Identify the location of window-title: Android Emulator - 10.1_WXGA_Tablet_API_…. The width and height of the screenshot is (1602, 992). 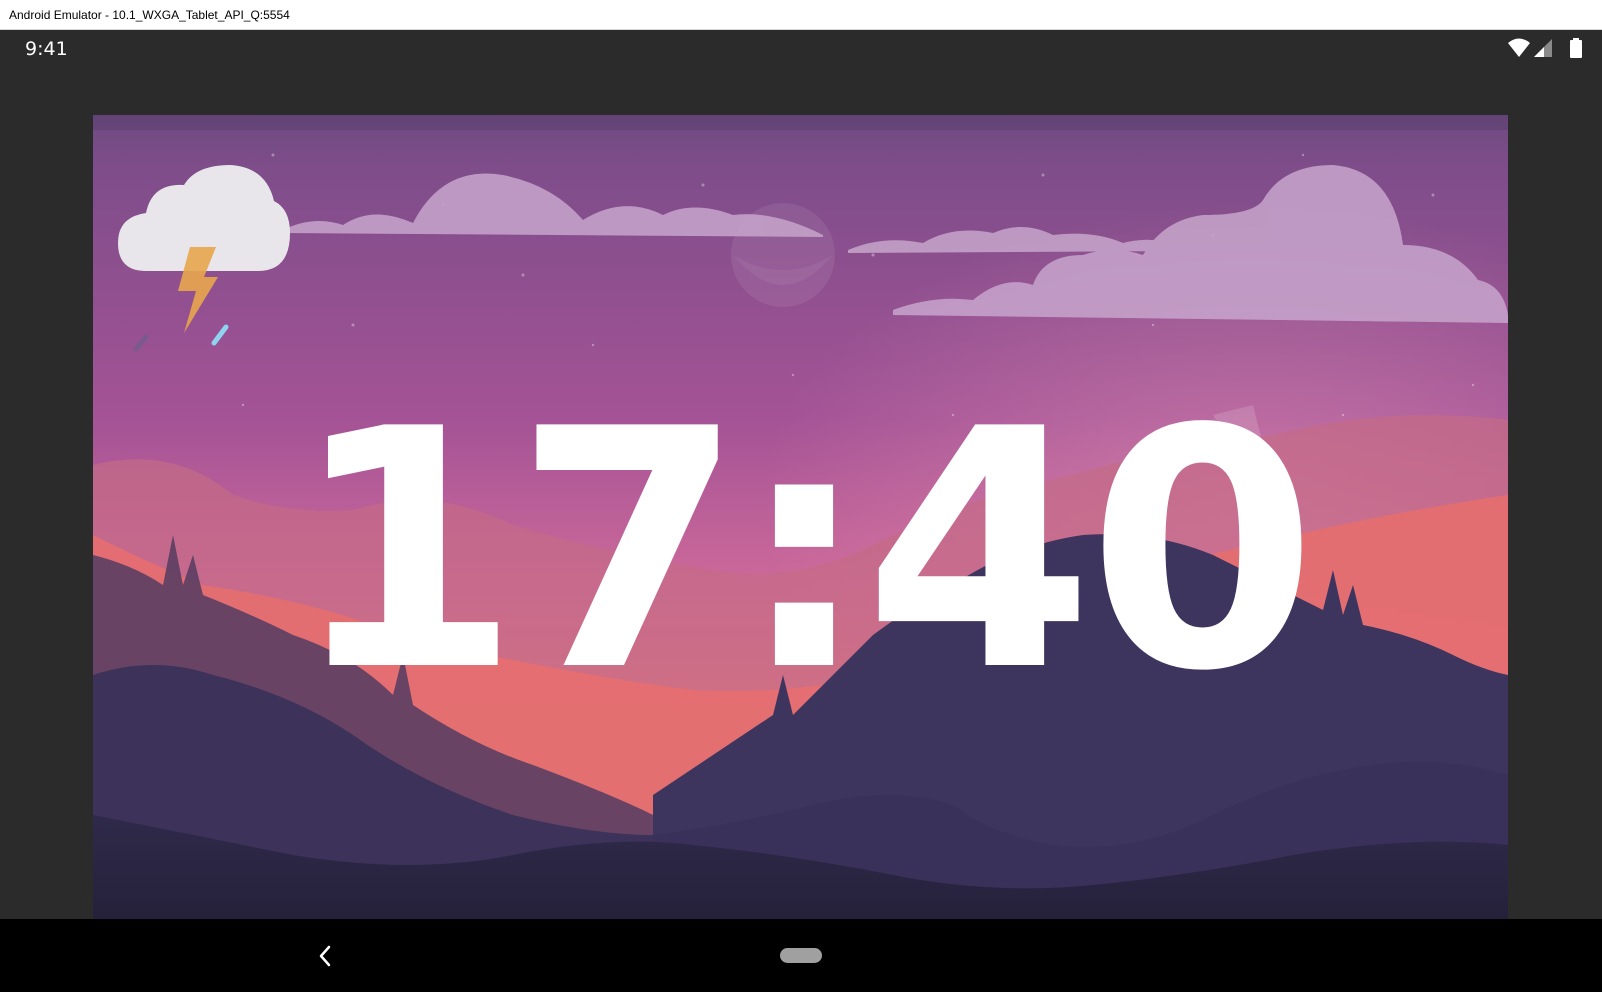
(149, 15).